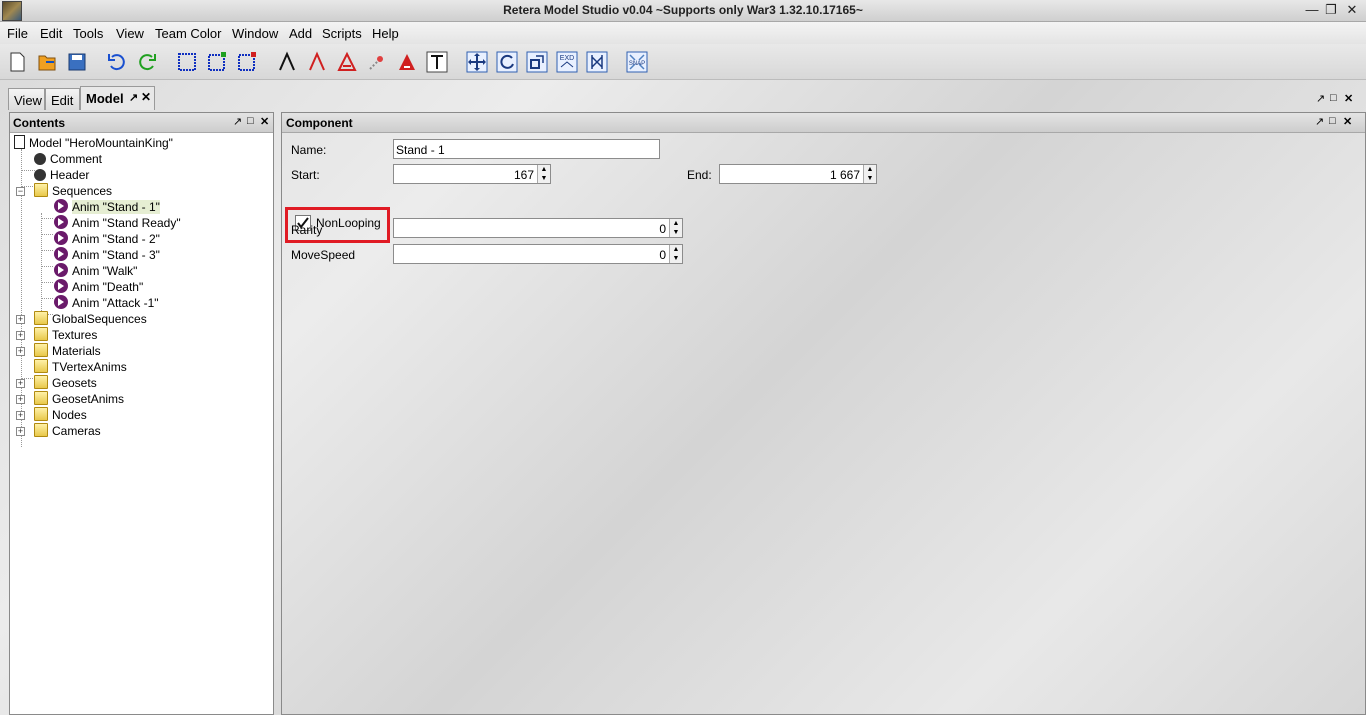 The image size is (1366, 715). I want to click on tree-node-anim: Anim "Stand - 3", so click(107, 255).